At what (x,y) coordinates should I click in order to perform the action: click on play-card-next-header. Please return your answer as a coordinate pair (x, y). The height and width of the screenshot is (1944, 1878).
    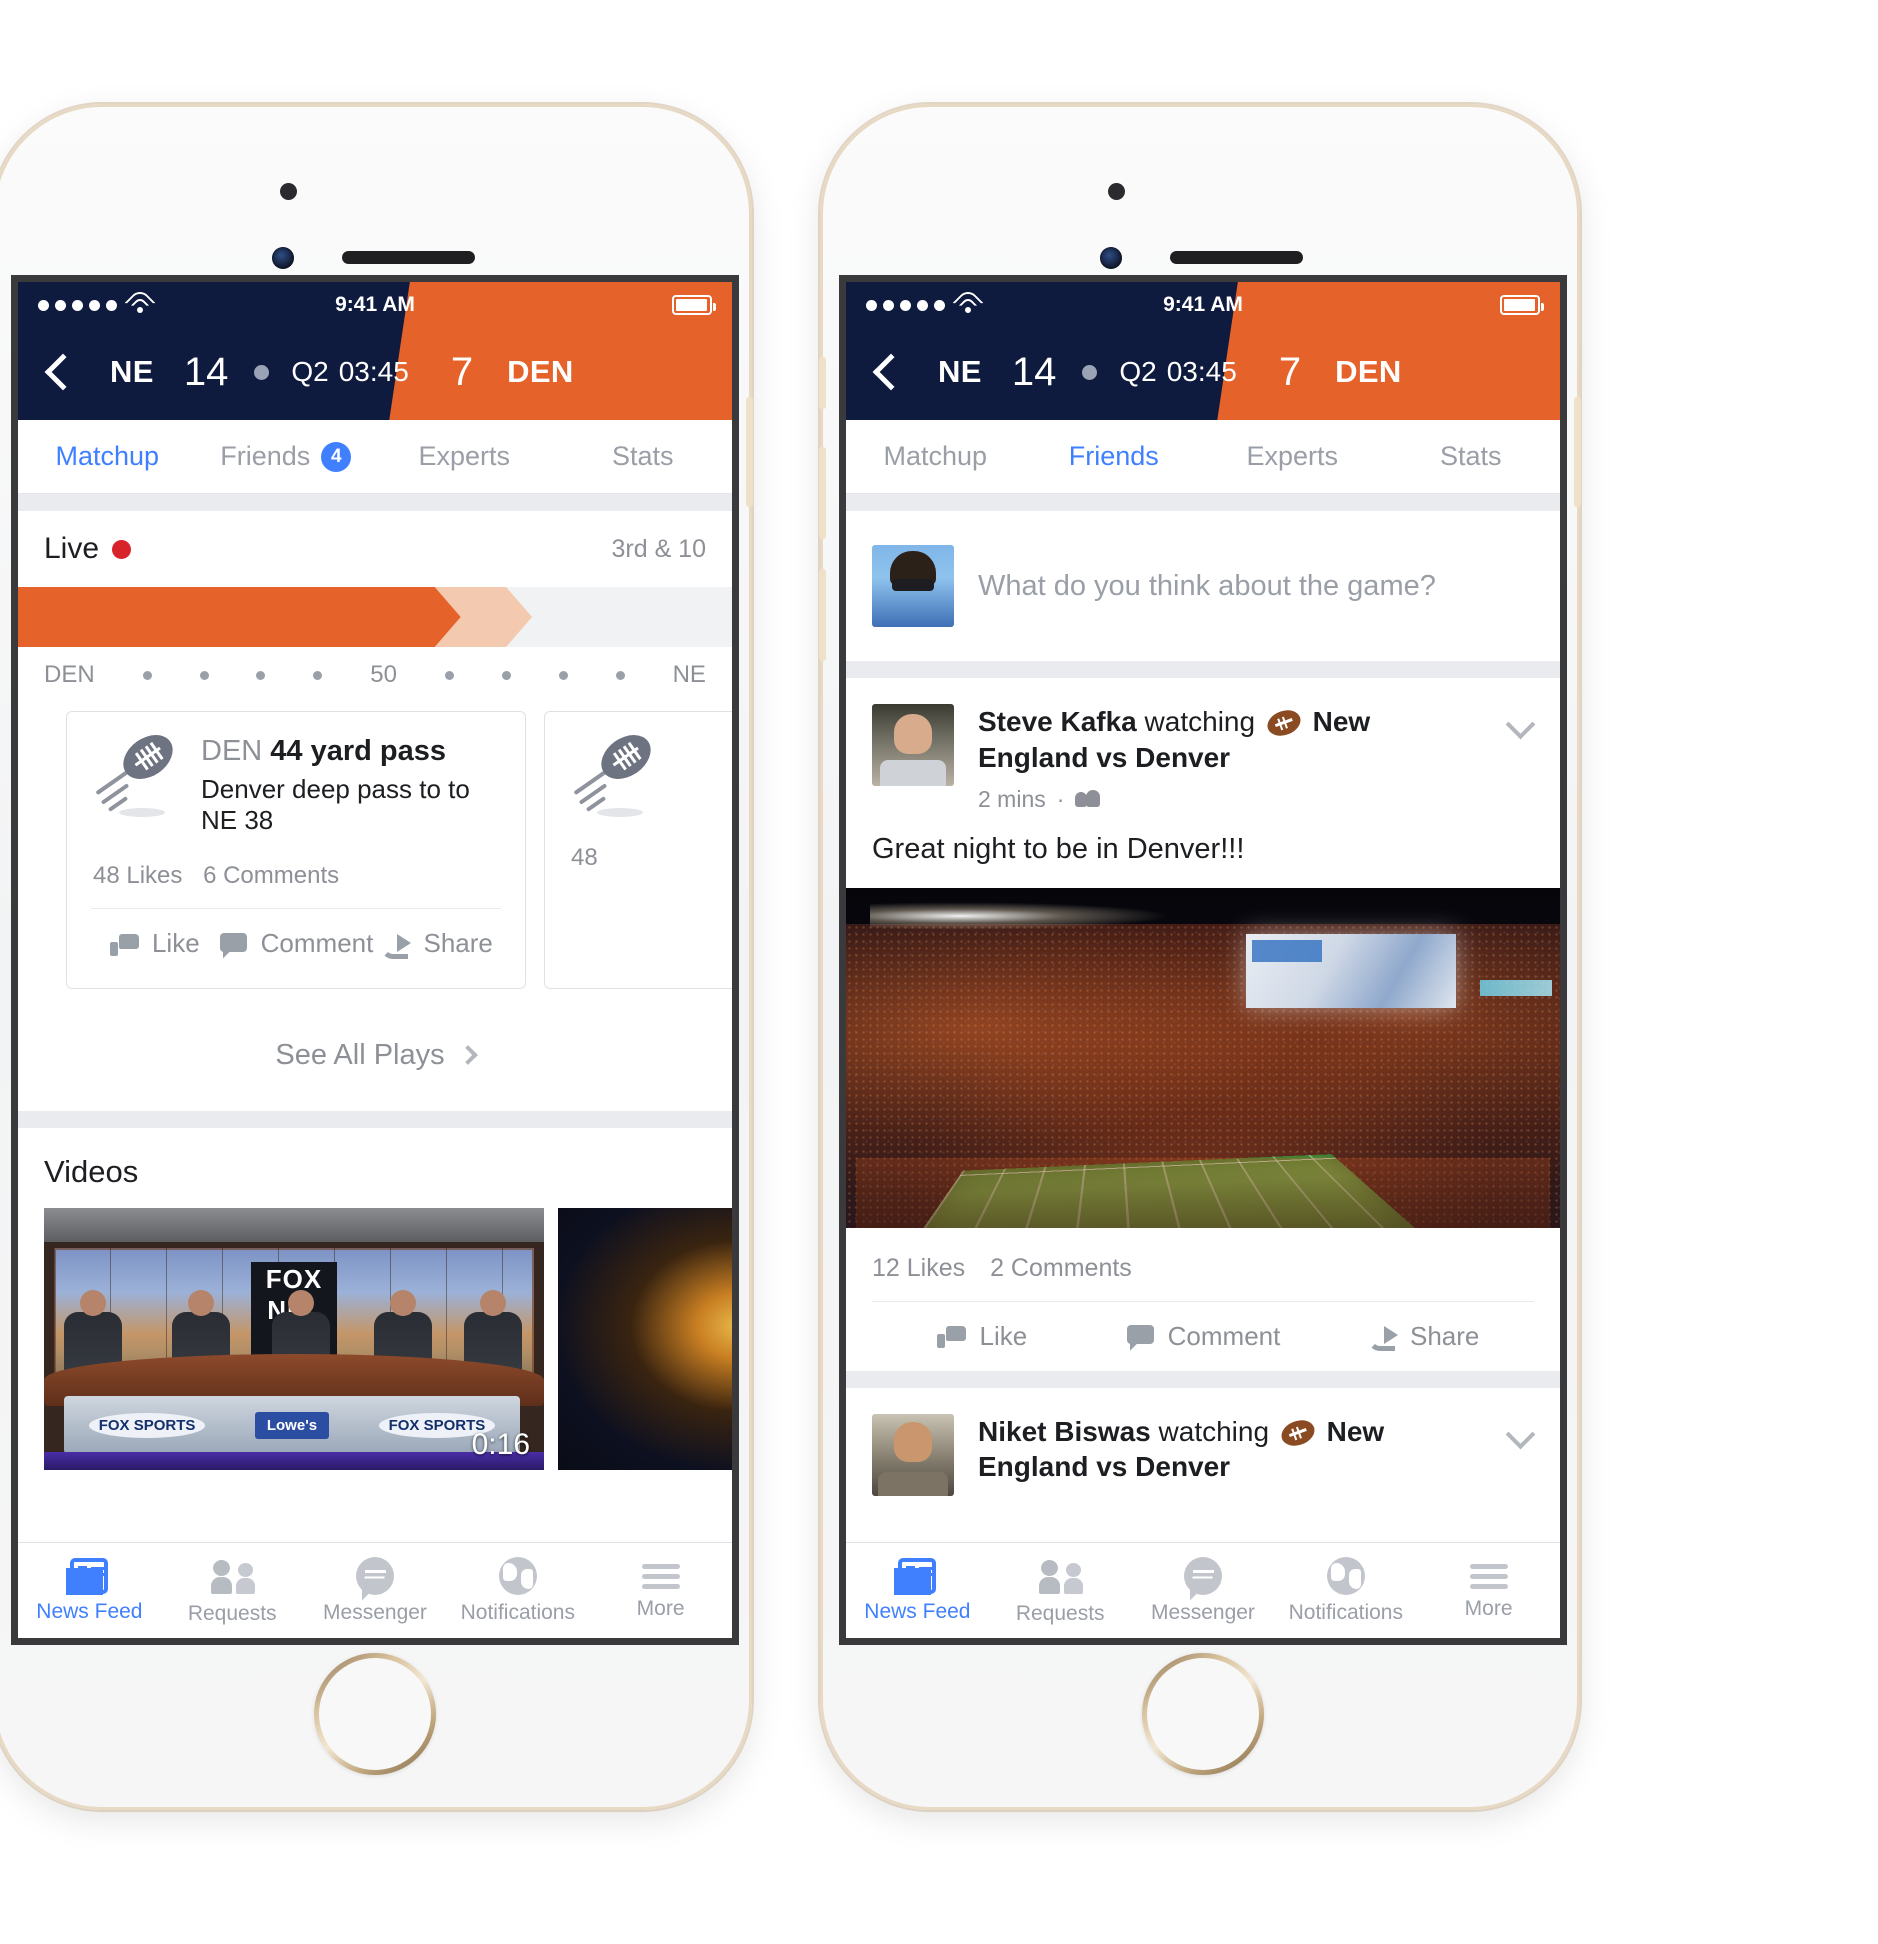
    Looking at the image, I should click on (644, 771).